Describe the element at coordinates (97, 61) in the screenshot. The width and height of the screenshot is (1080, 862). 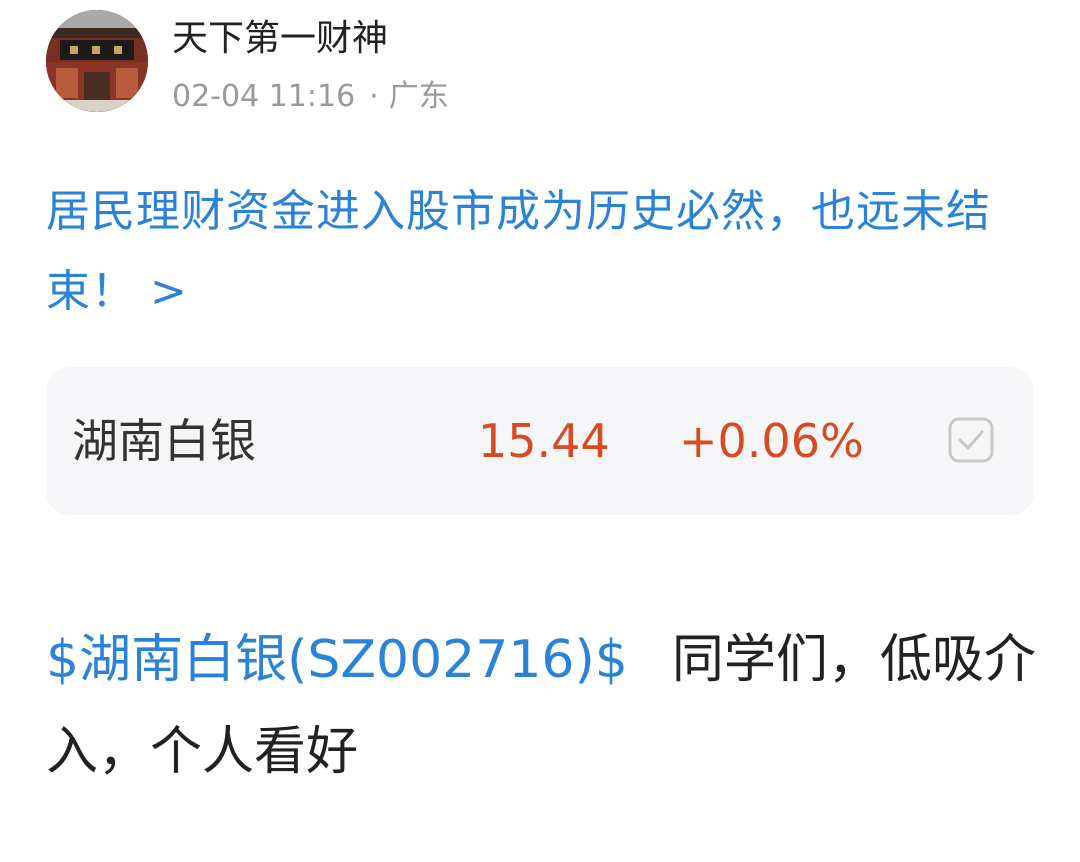
I see `avatar` at that location.